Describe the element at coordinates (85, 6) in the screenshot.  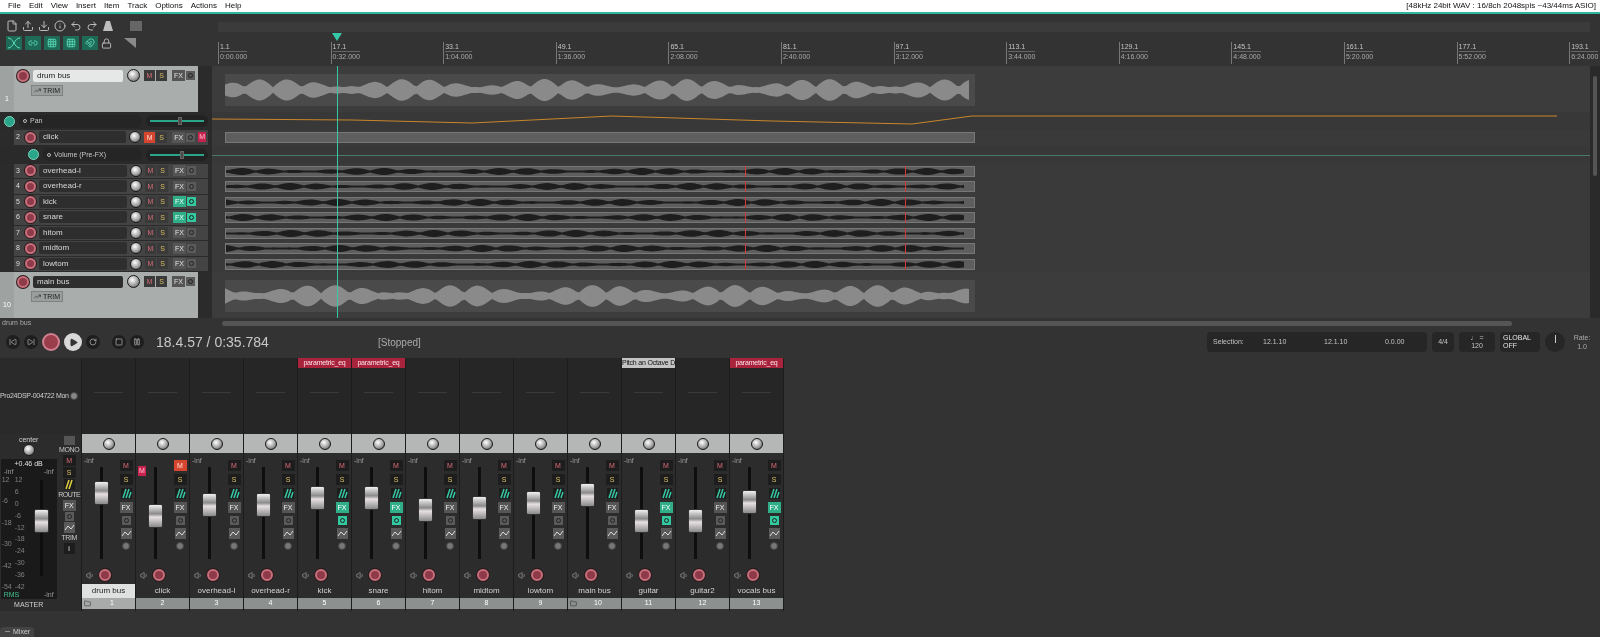
I see `menu-item: Insert` at that location.